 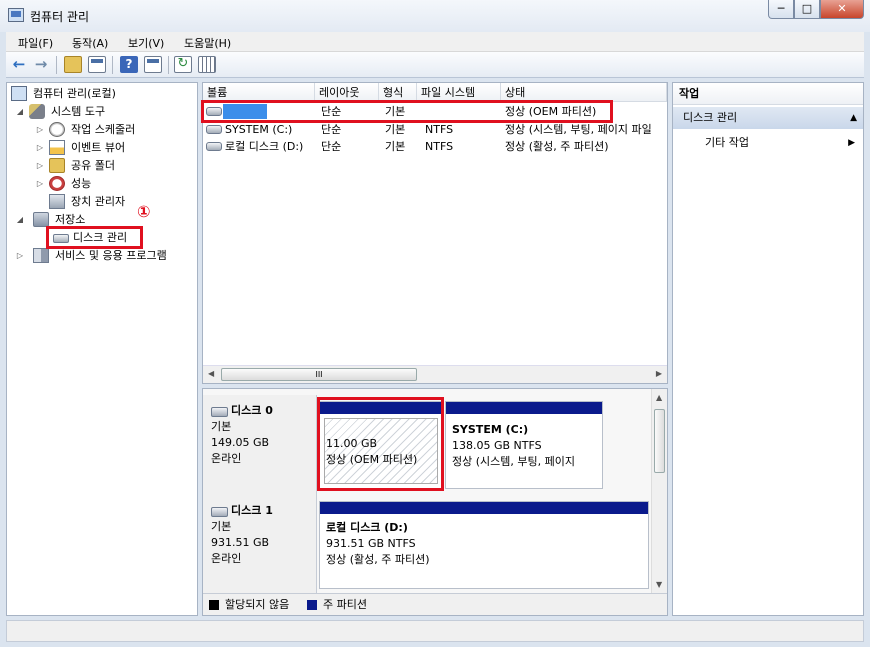 I want to click on clock-icon, so click(x=57, y=129).